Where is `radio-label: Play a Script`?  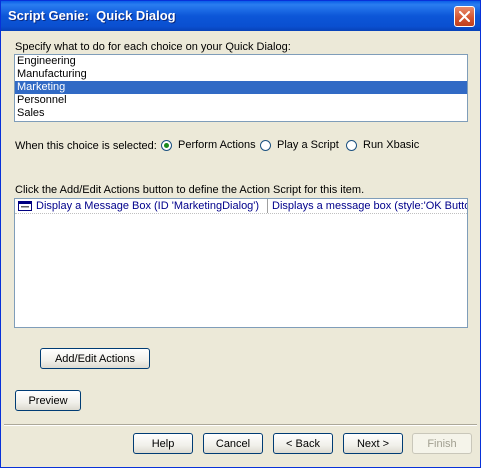
radio-label: Play a Script is located at coordinates (308, 145).